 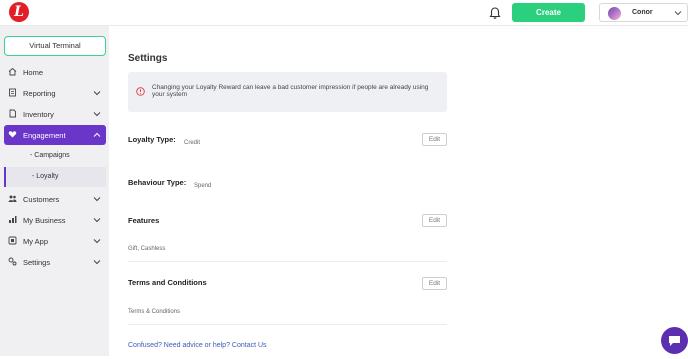 I want to click on app-icon, so click(x=12, y=240).